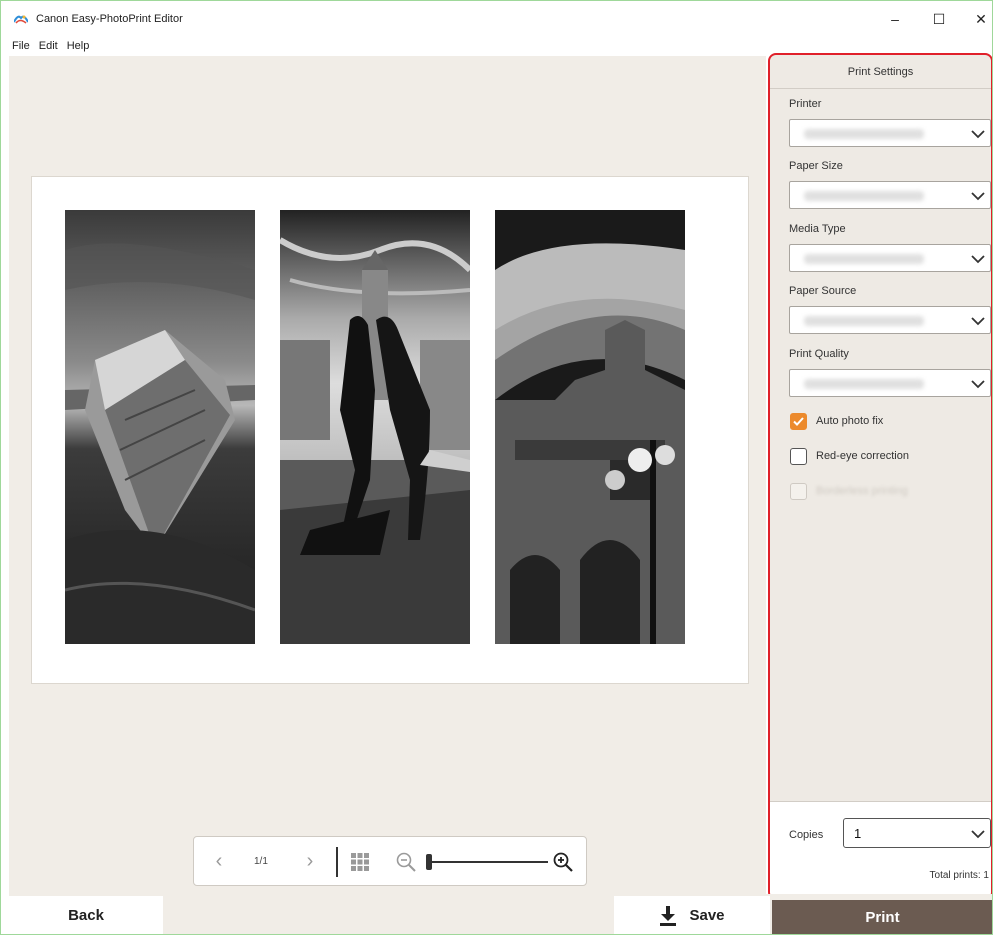 The image size is (993, 935). I want to click on maximize-icon: ☐, so click(939, 18).